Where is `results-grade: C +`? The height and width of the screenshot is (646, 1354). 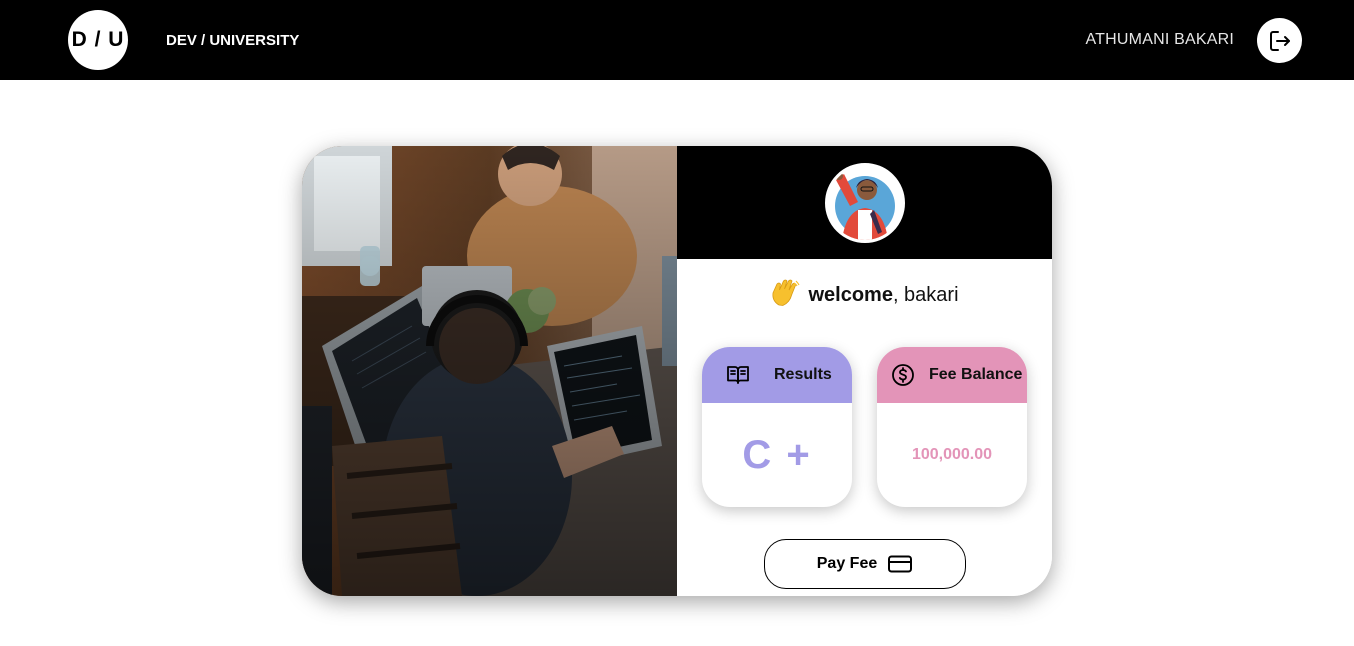 results-grade: C + is located at coordinates (777, 454).